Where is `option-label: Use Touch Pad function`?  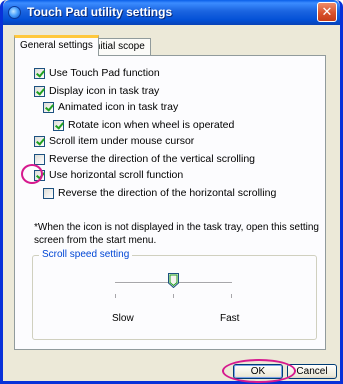
option-label: Use Touch Pad function is located at coordinates (104, 73).